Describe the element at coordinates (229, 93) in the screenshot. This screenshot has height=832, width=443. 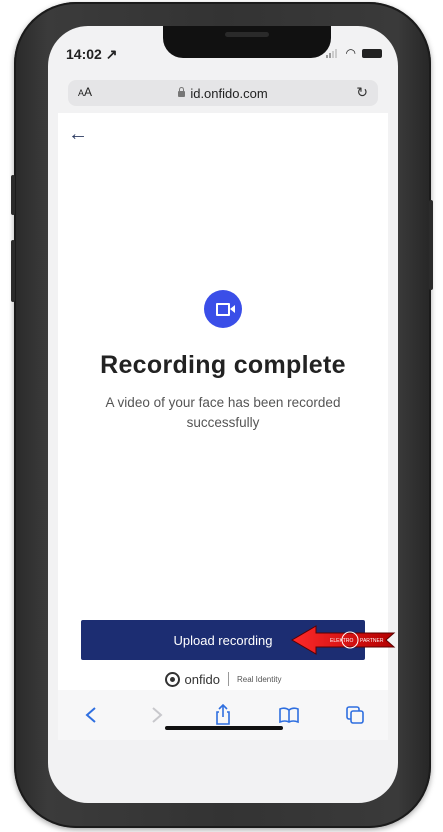
I see `url-text: id.onfido.com` at that location.